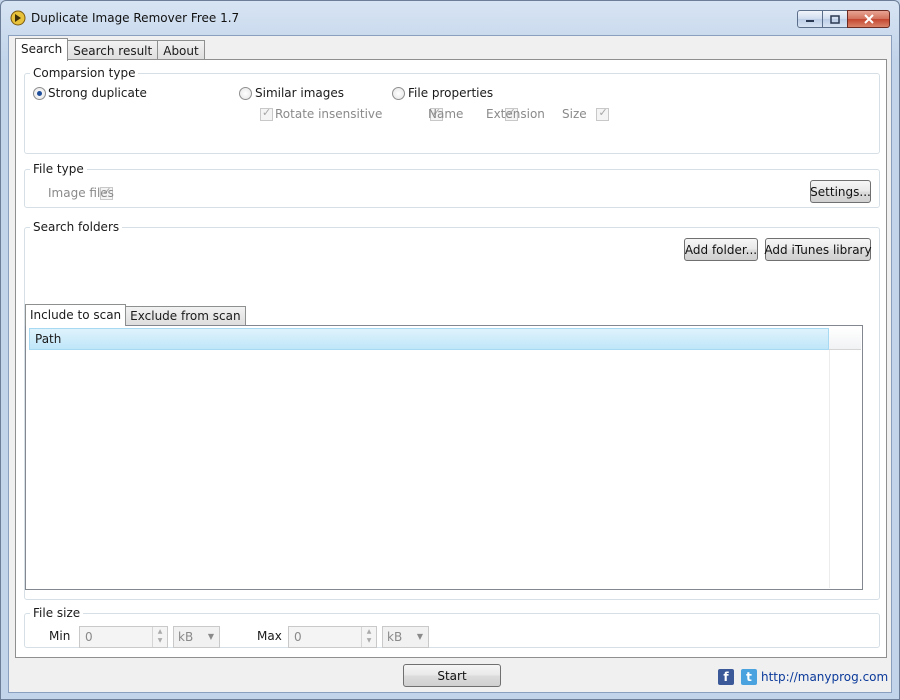 Image resolution: width=900 pixels, height=700 pixels. I want to click on size-label: Size, so click(574, 114).